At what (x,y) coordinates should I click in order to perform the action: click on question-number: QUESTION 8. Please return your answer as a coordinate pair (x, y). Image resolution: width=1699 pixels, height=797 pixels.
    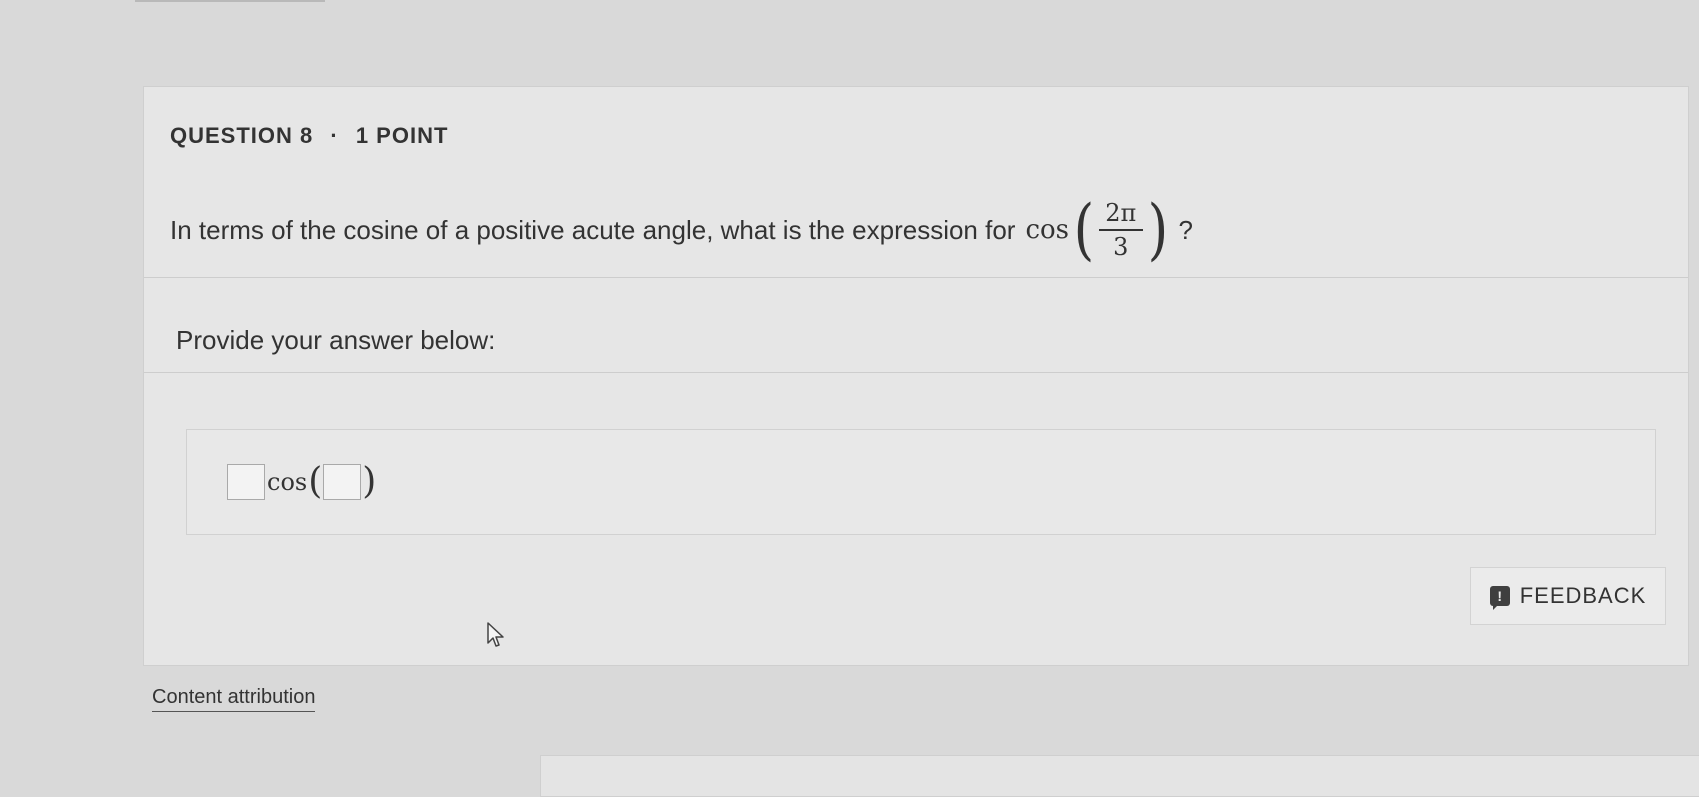
    Looking at the image, I should click on (242, 135).